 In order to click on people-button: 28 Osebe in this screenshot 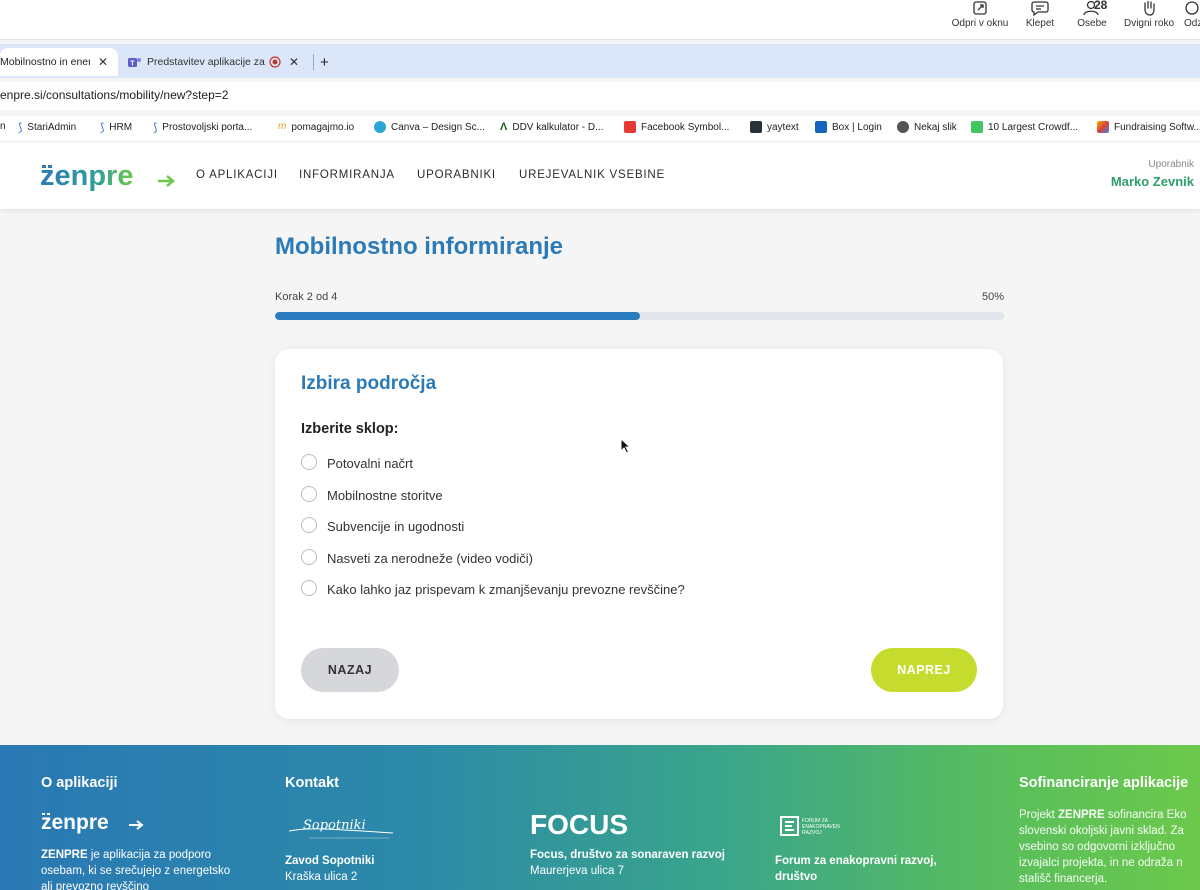, I will do `click(1092, 20)`.